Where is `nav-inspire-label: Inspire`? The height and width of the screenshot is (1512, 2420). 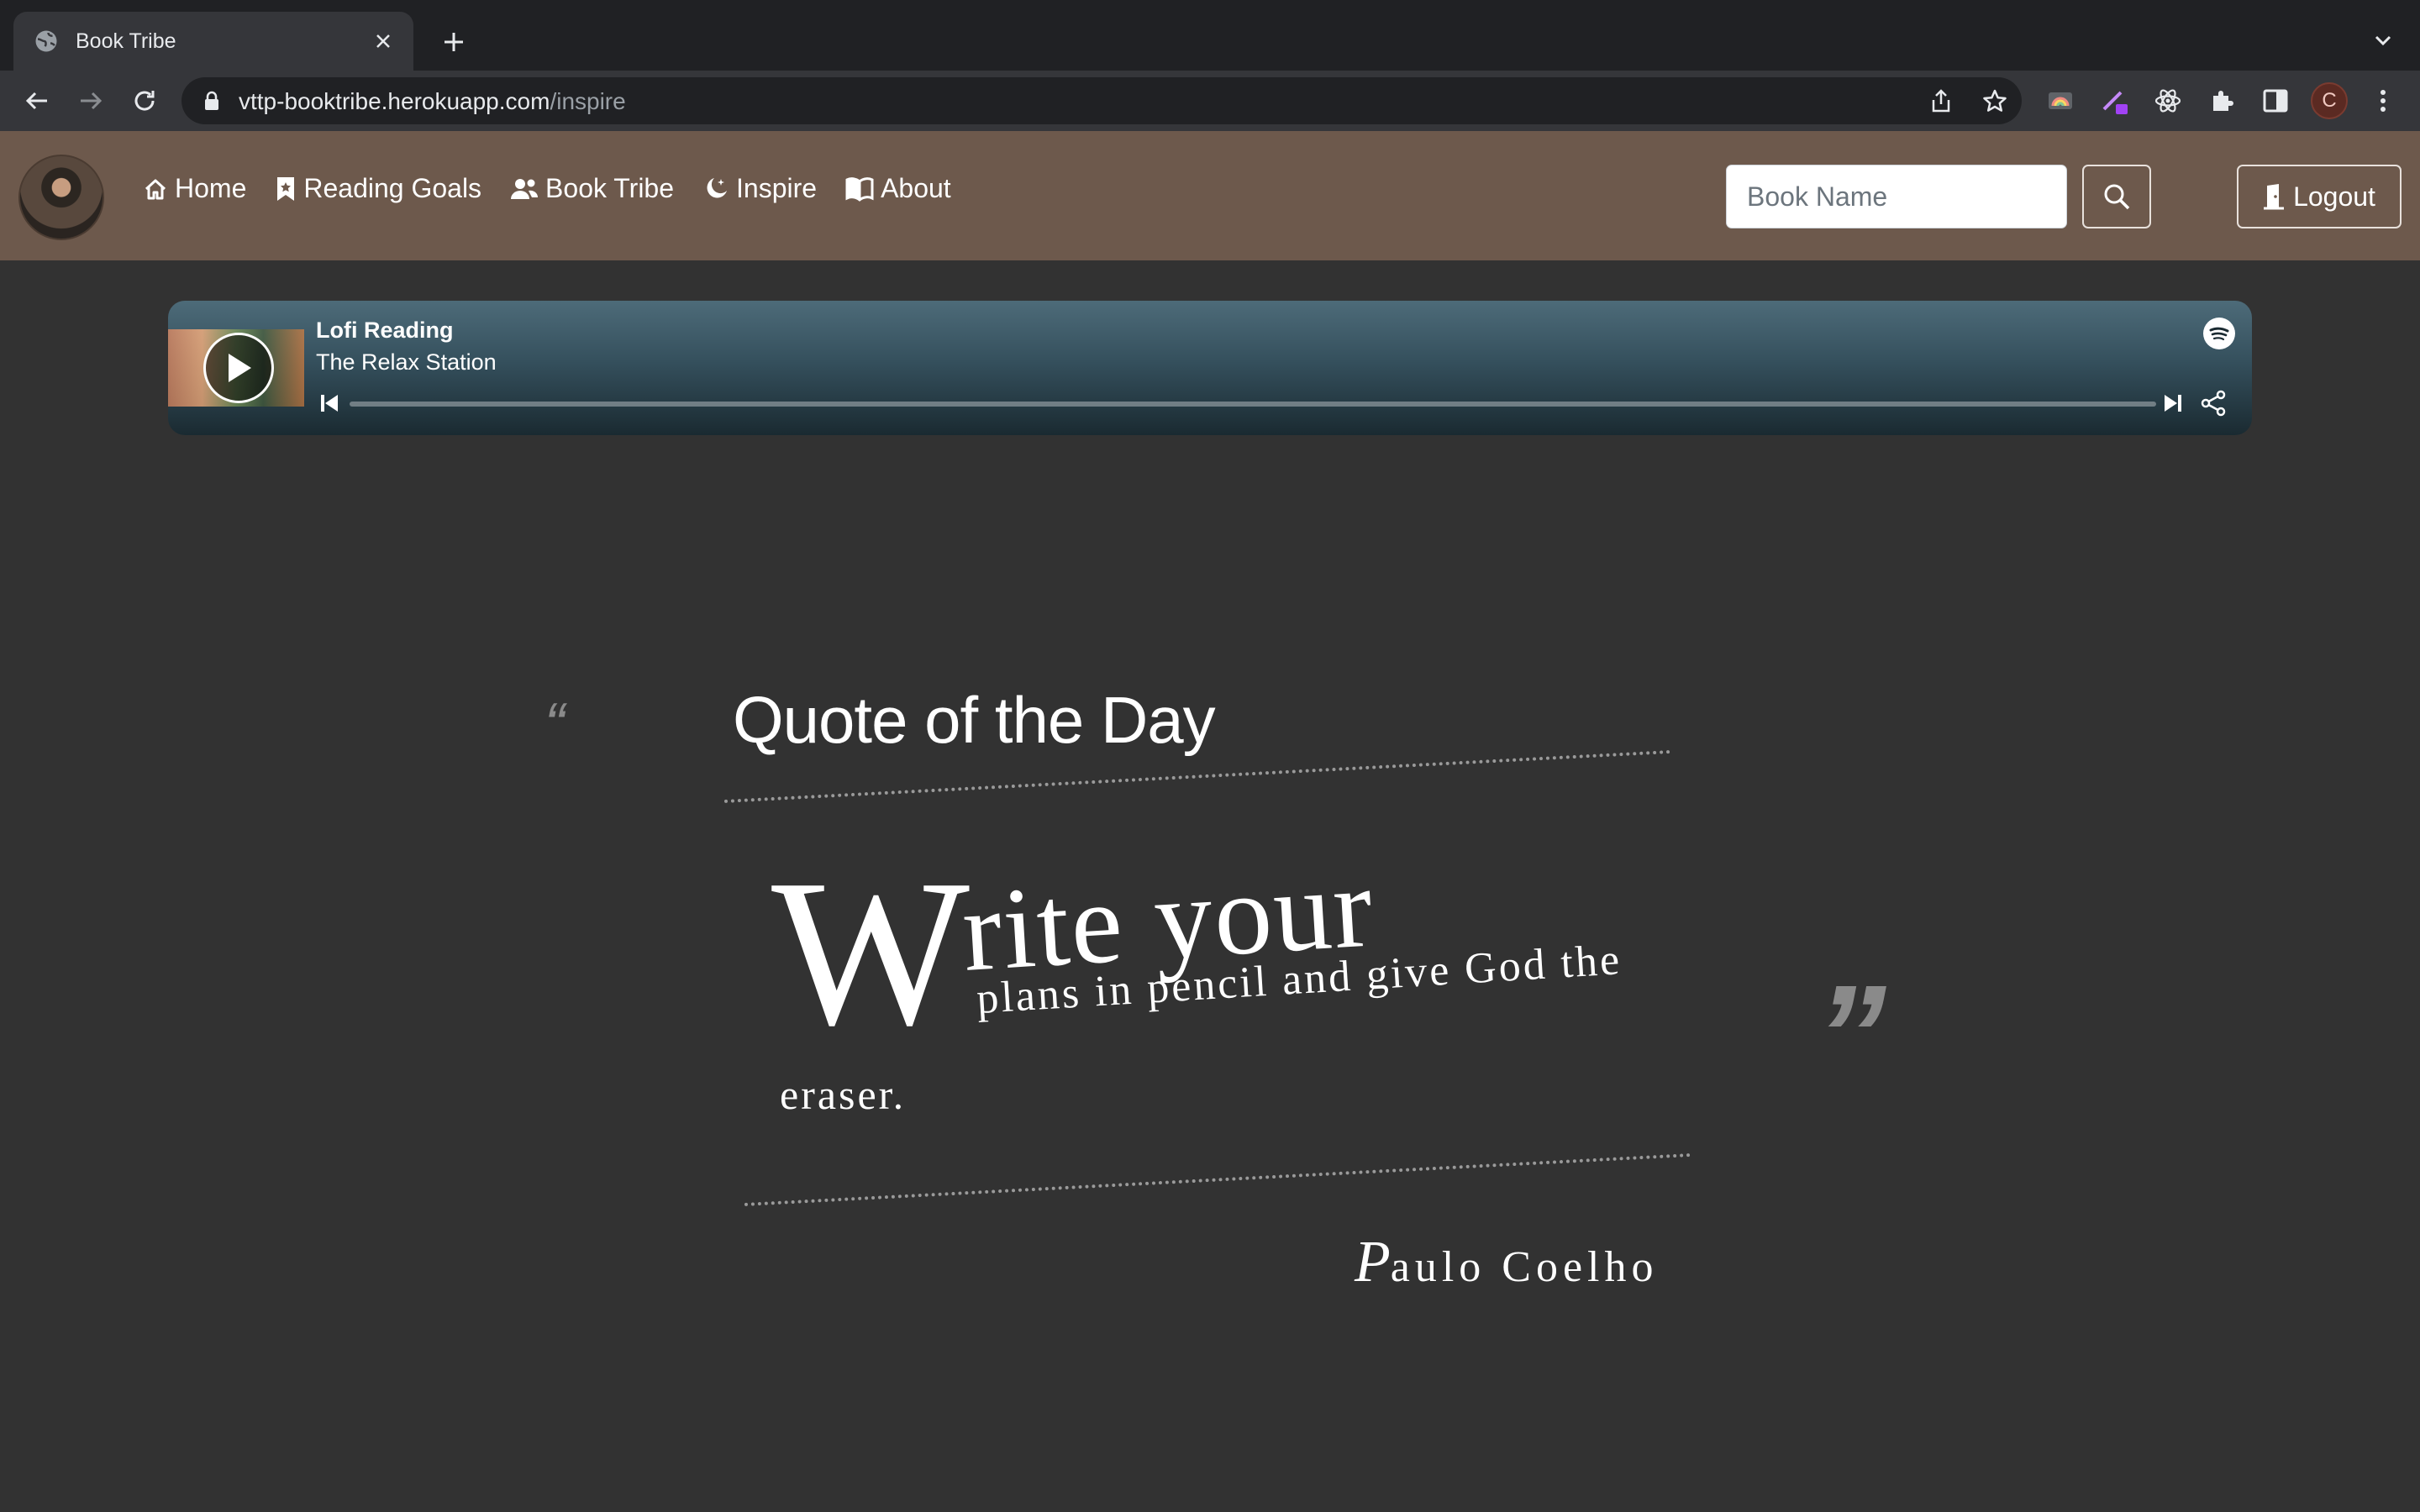 nav-inspire-label: Inspire is located at coordinates (777, 188).